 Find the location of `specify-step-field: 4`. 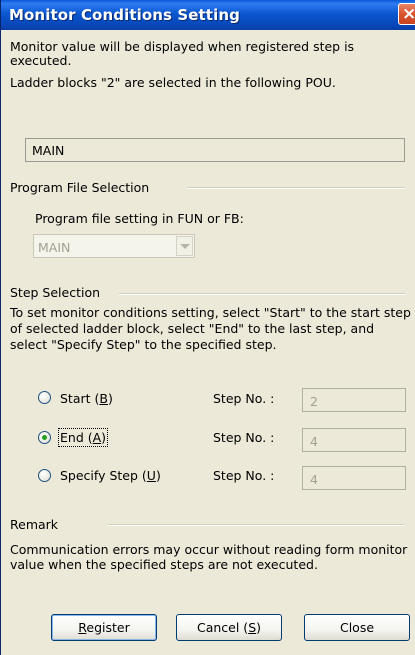

specify-step-field: 4 is located at coordinates (354, 478).